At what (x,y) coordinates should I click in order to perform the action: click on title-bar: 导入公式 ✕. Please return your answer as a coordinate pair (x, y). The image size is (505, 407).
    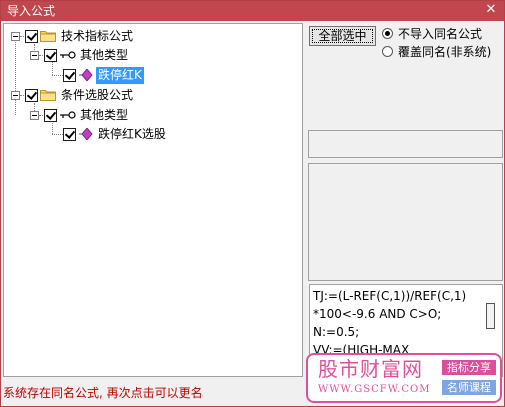
    Looking at the image, I should click on (252, 11).